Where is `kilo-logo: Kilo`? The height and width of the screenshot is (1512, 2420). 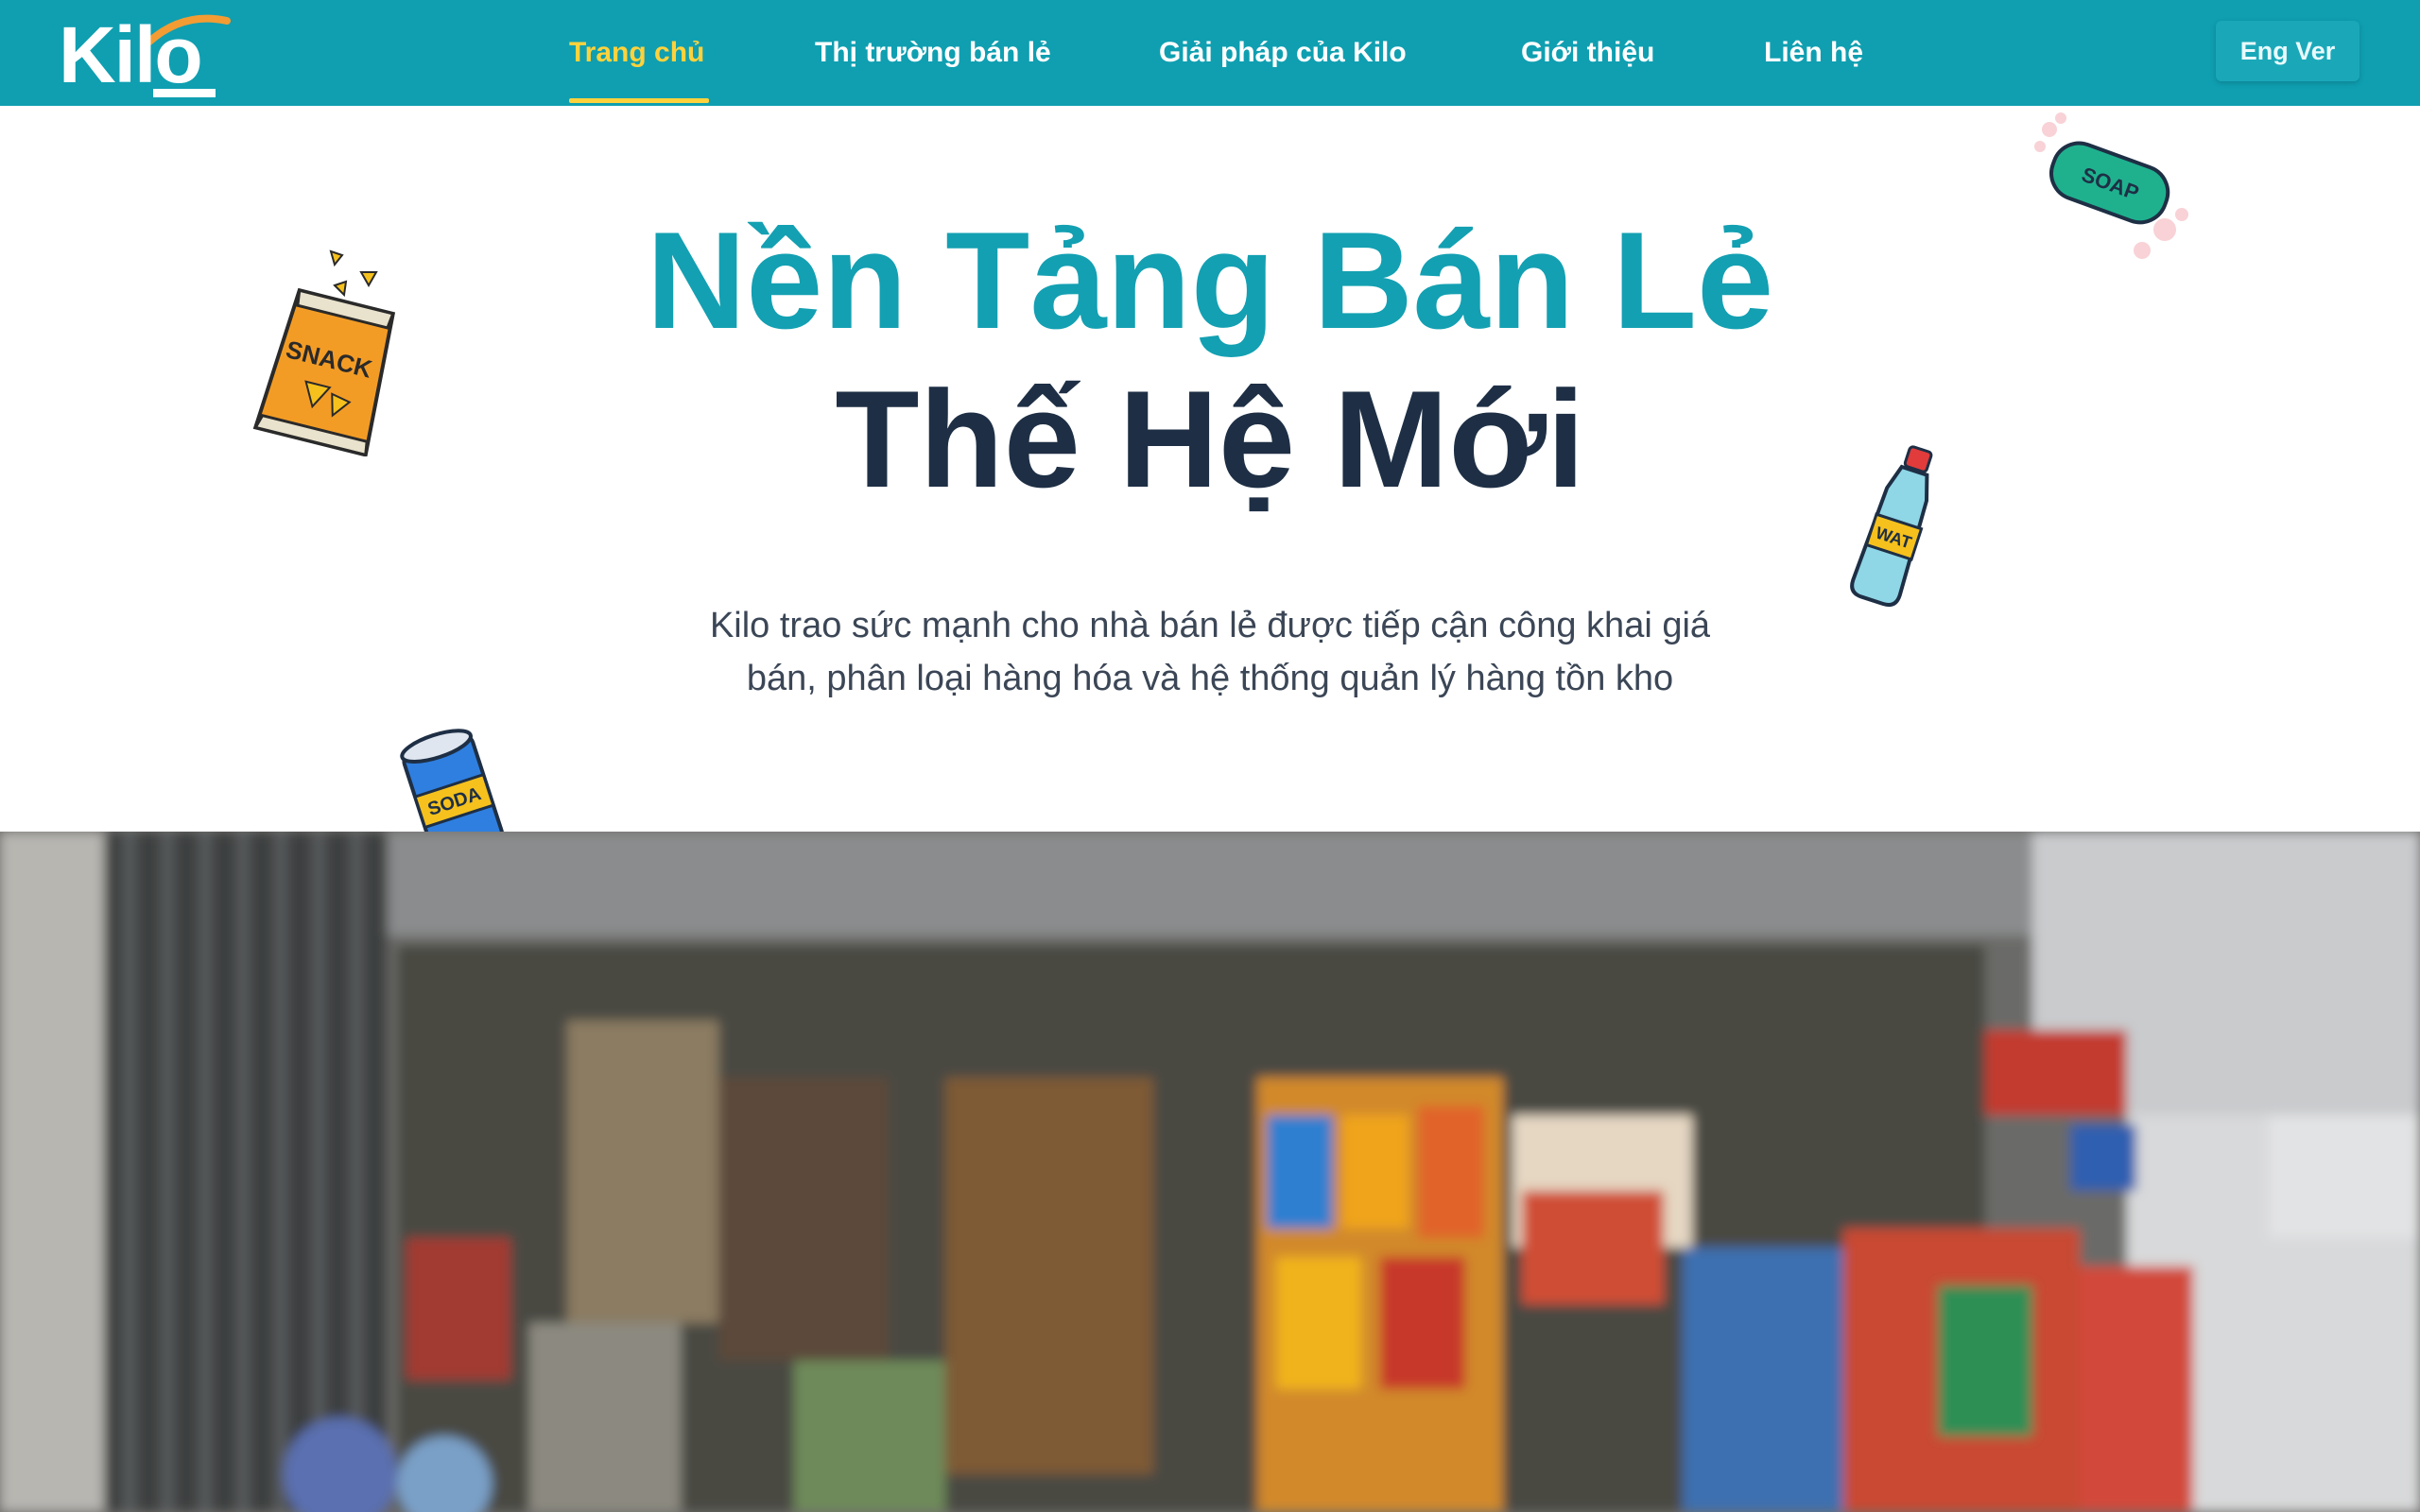 kilo-logo: Kilo is located at coordinates (145, 54).